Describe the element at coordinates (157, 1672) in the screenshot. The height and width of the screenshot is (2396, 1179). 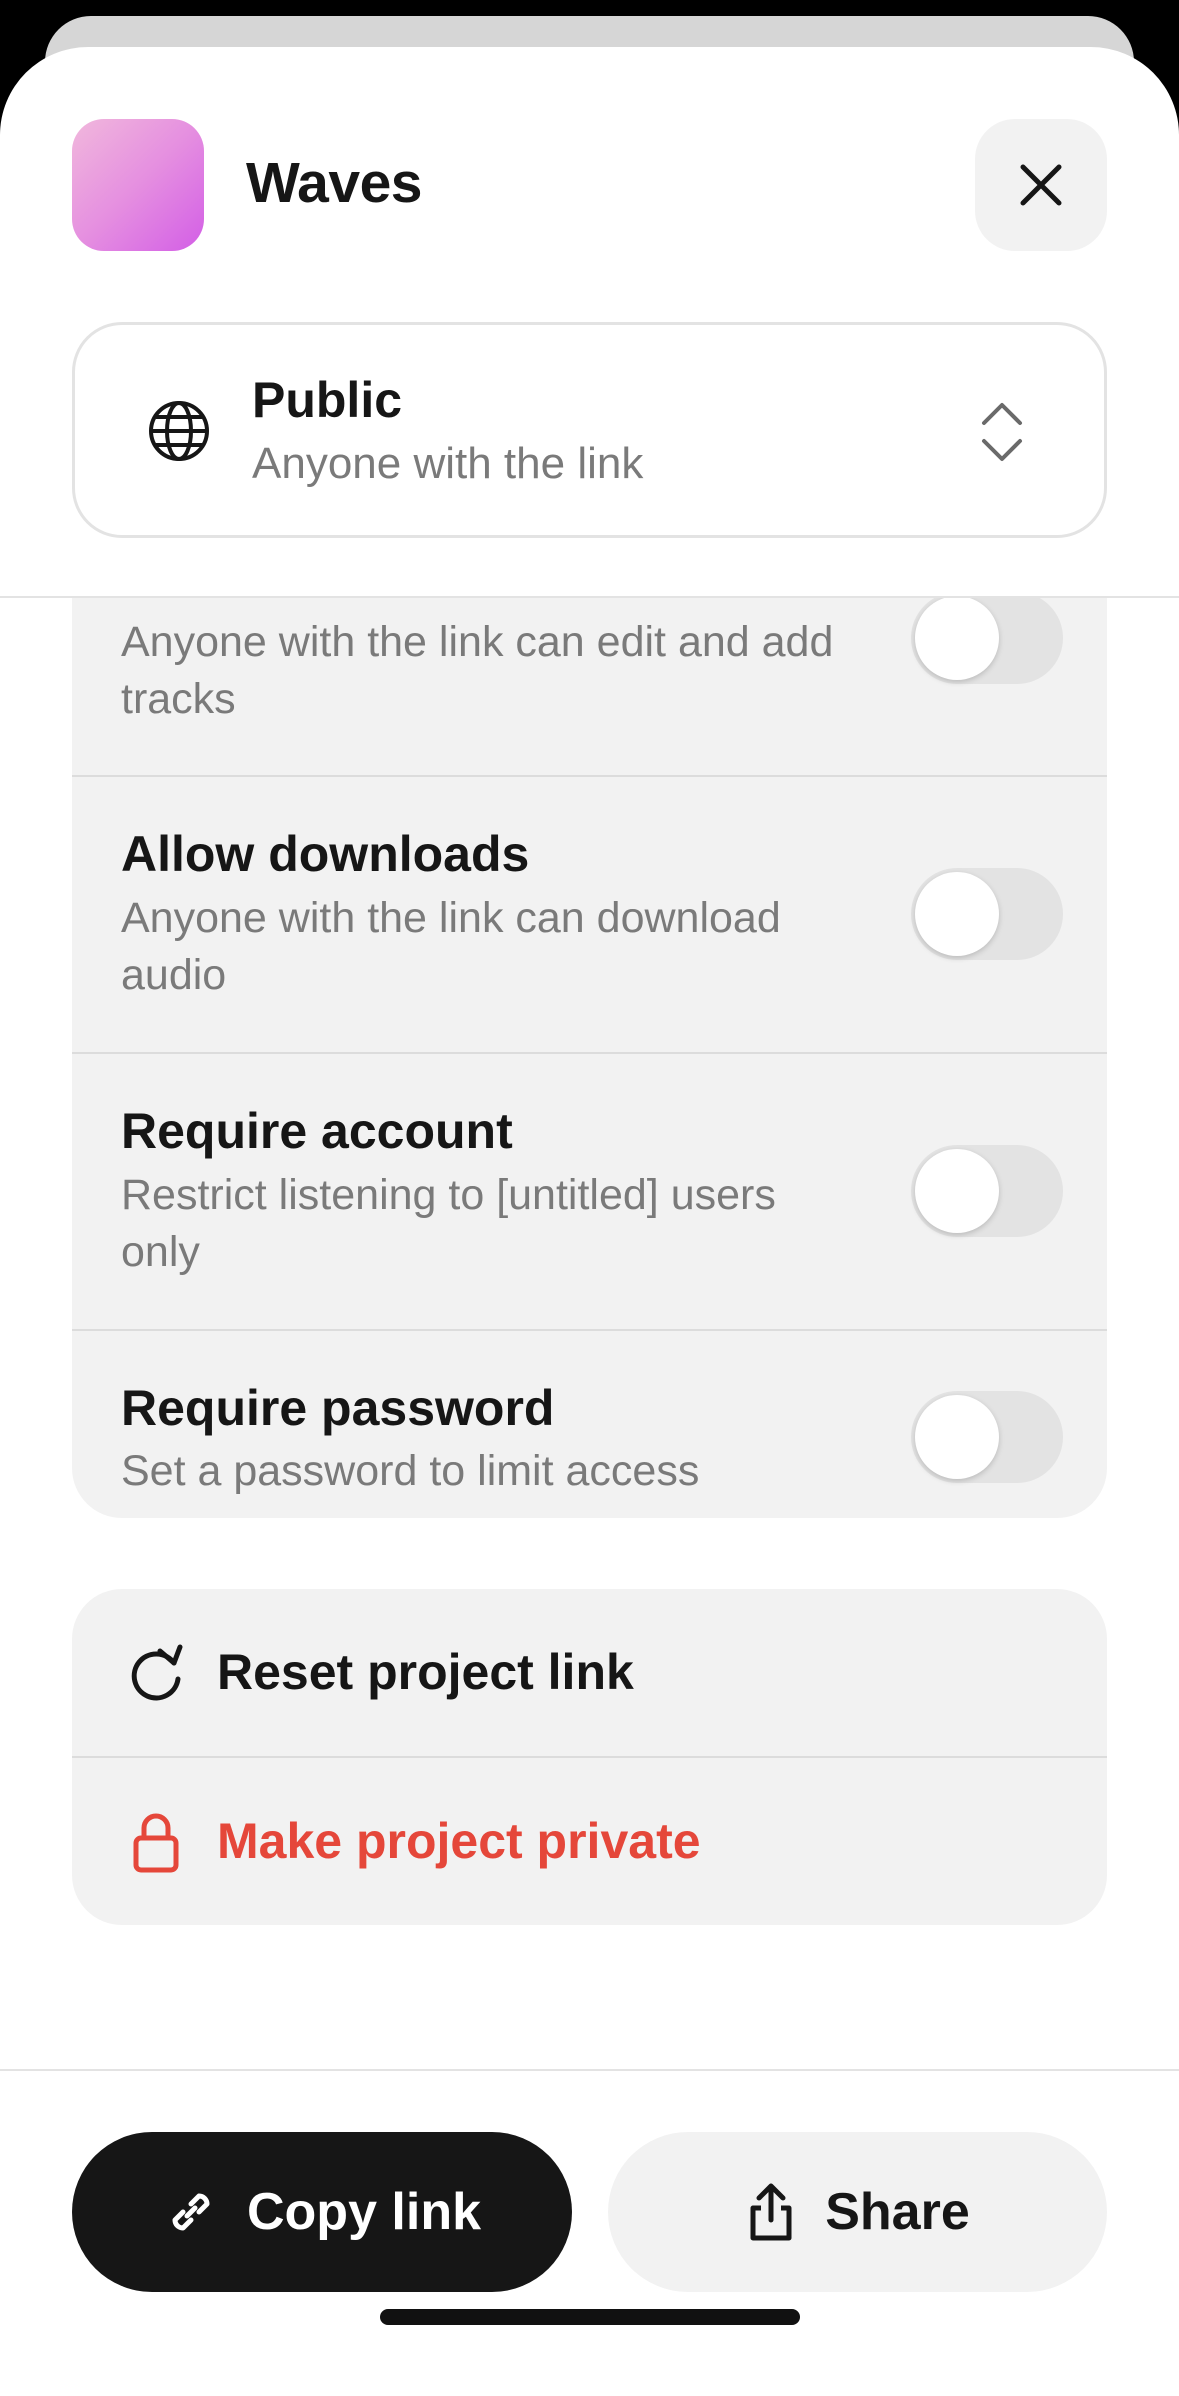
I see `refresh-icon` at that location.